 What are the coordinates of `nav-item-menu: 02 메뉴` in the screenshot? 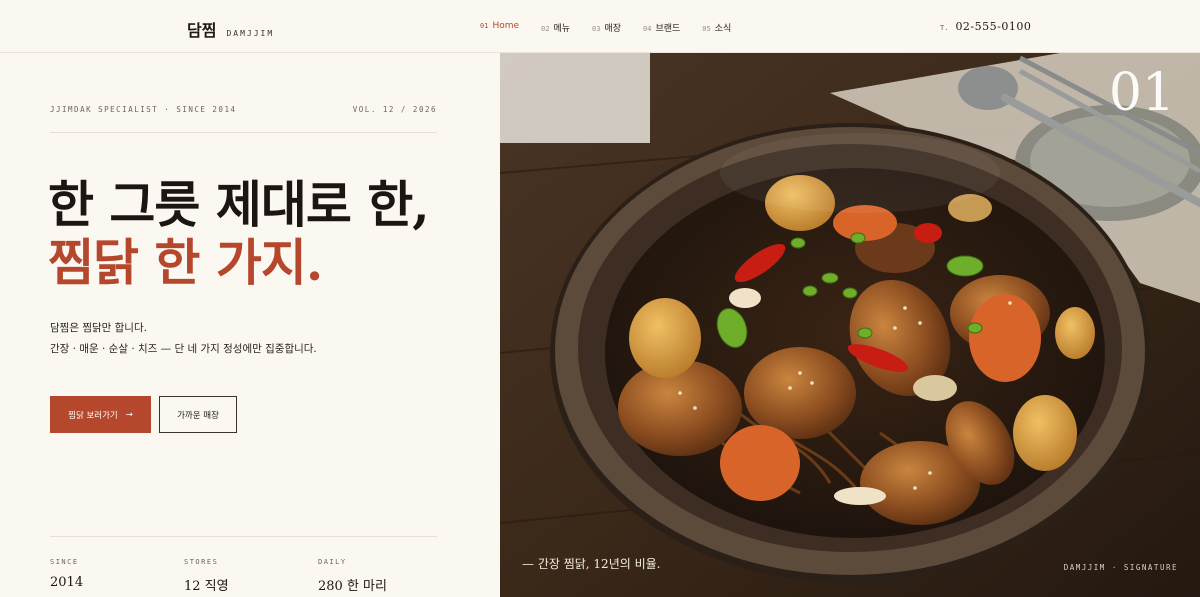 It's located at (555, 27).